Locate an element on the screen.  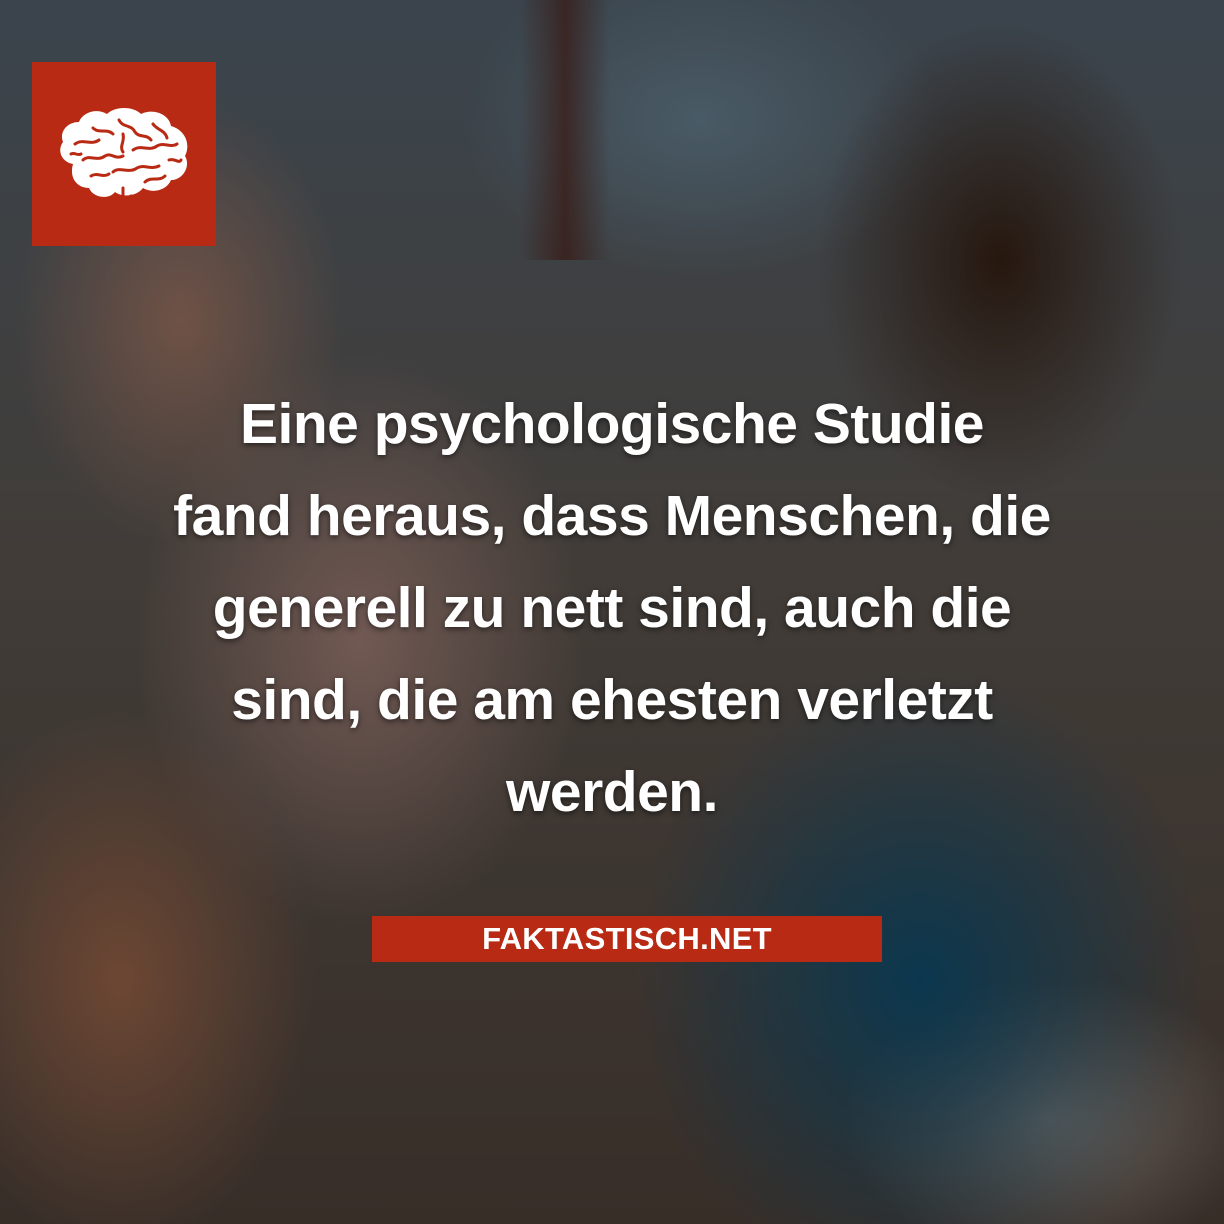
brand-label: FAKTASTISCH.NET is located at coordinates (627, 938).